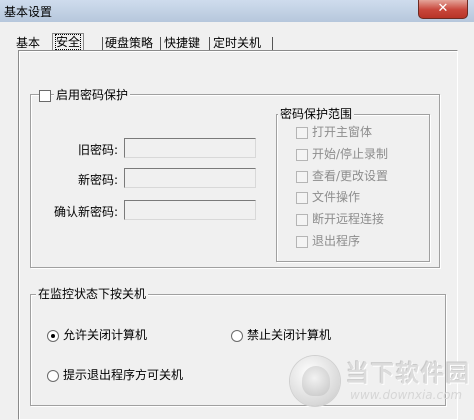 Image resolution: width=474 pixels, height=420 pixels. I want to click on close-icon: ✕, so click(443, 8).